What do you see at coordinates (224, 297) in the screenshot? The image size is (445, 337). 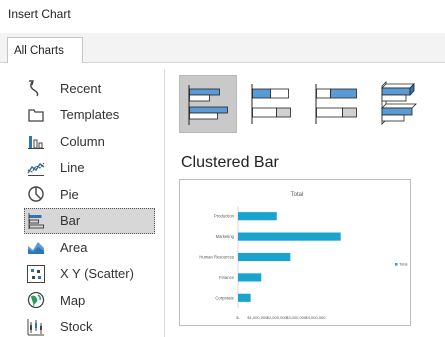 I see `category-label: Corporate` at bounding box center [224, 297].